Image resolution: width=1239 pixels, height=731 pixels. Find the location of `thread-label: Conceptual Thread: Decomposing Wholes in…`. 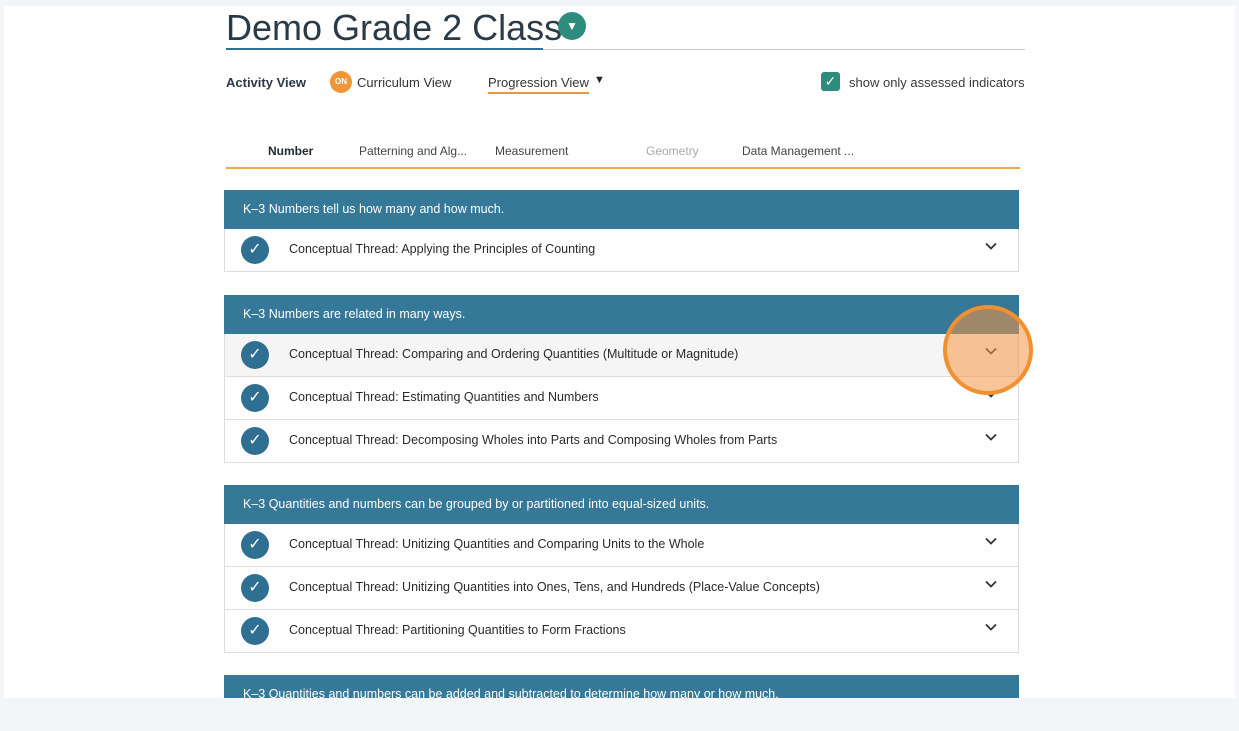

thread-label: Conceptual Thread: Decomposing Wholes in… is located at coordinates (533, 440).